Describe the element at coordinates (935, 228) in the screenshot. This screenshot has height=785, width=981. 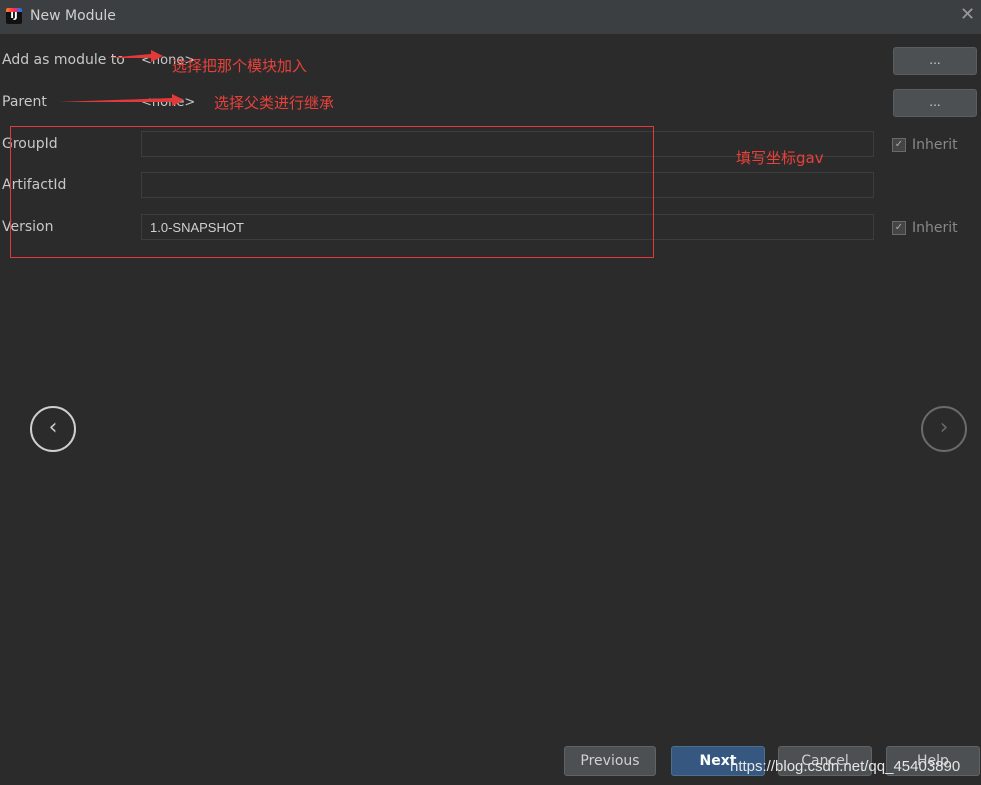
I see `version-inherit-label: Inherit` at that location.